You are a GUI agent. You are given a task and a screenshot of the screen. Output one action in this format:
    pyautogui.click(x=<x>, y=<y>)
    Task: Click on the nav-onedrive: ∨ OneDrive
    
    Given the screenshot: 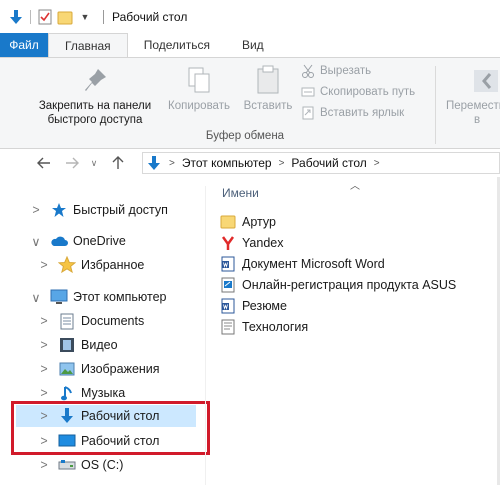 What is the action you would take?
    pyautogui.click(x=78, y=241)
    